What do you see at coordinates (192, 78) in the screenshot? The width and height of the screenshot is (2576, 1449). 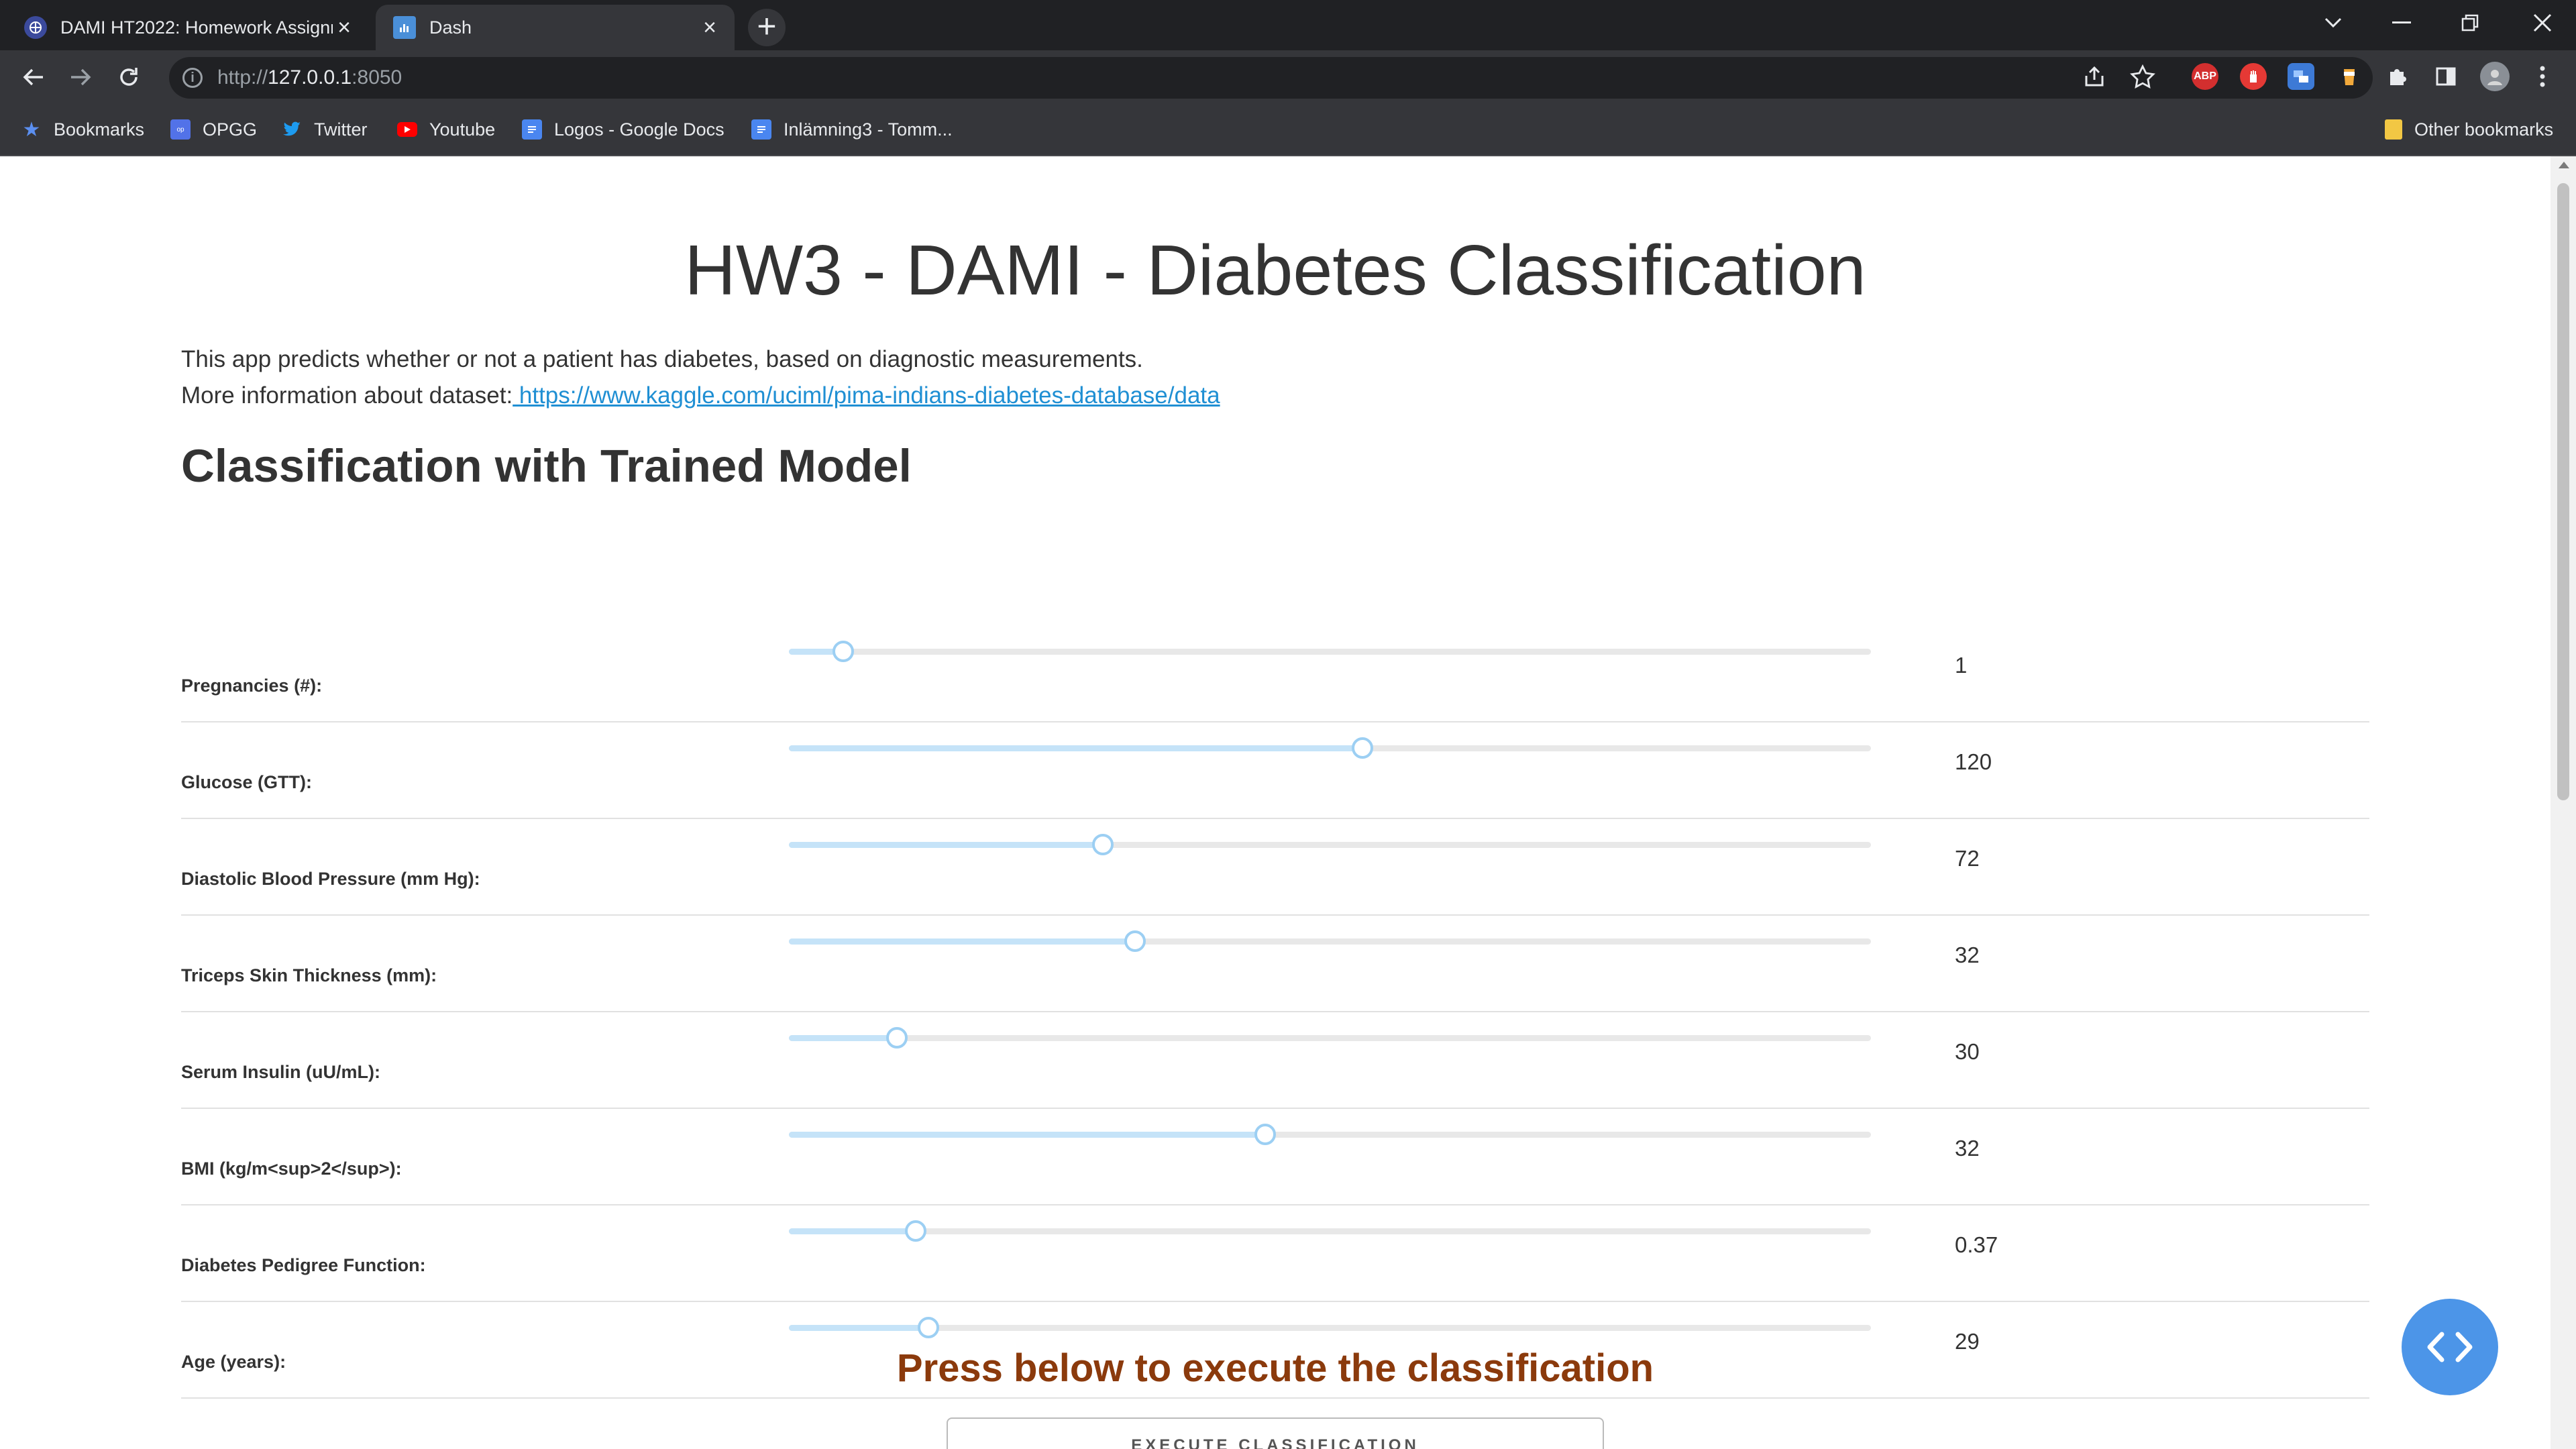 I see `info-icon: i` at bounding box center [192, 78].